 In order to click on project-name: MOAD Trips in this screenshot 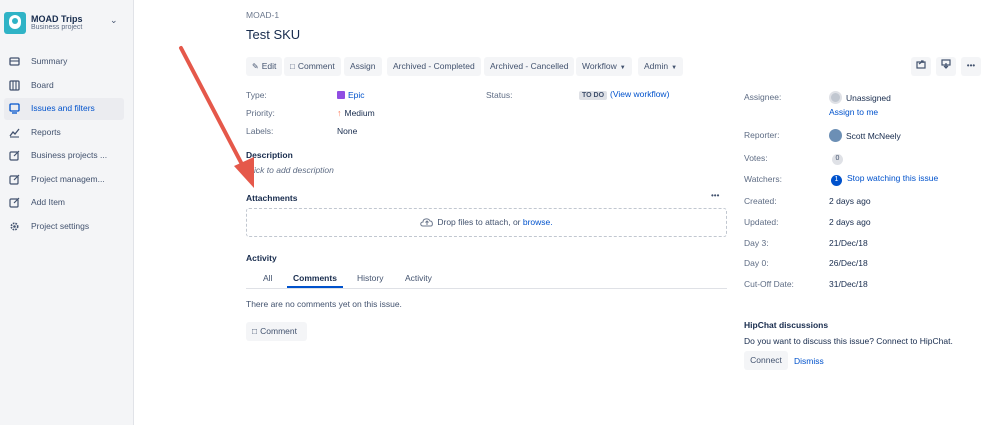, I will do `click(57, 19)`.